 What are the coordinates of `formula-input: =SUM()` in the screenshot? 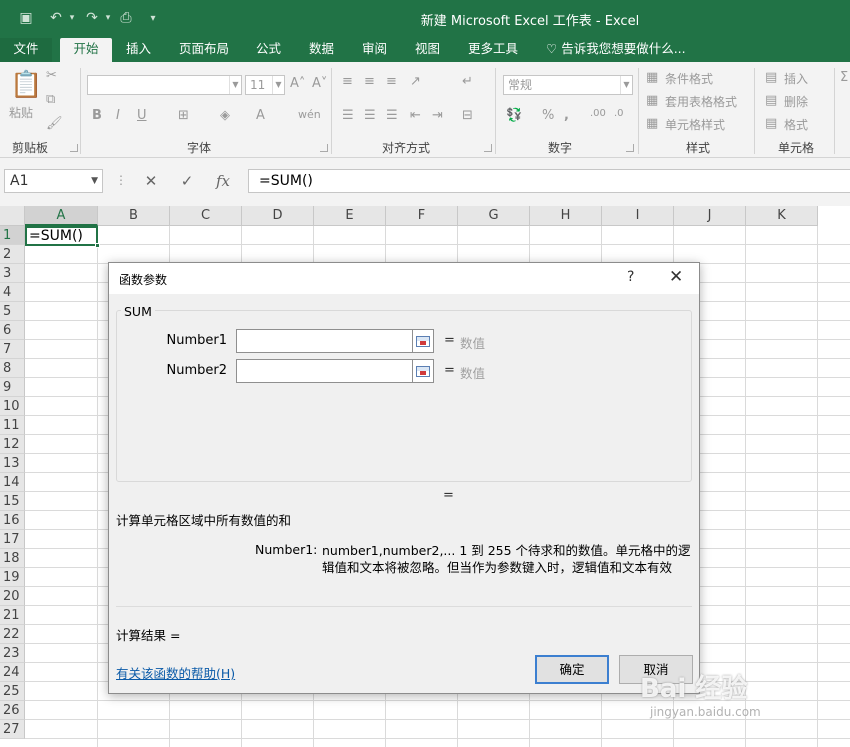 It's located at (549, 181).